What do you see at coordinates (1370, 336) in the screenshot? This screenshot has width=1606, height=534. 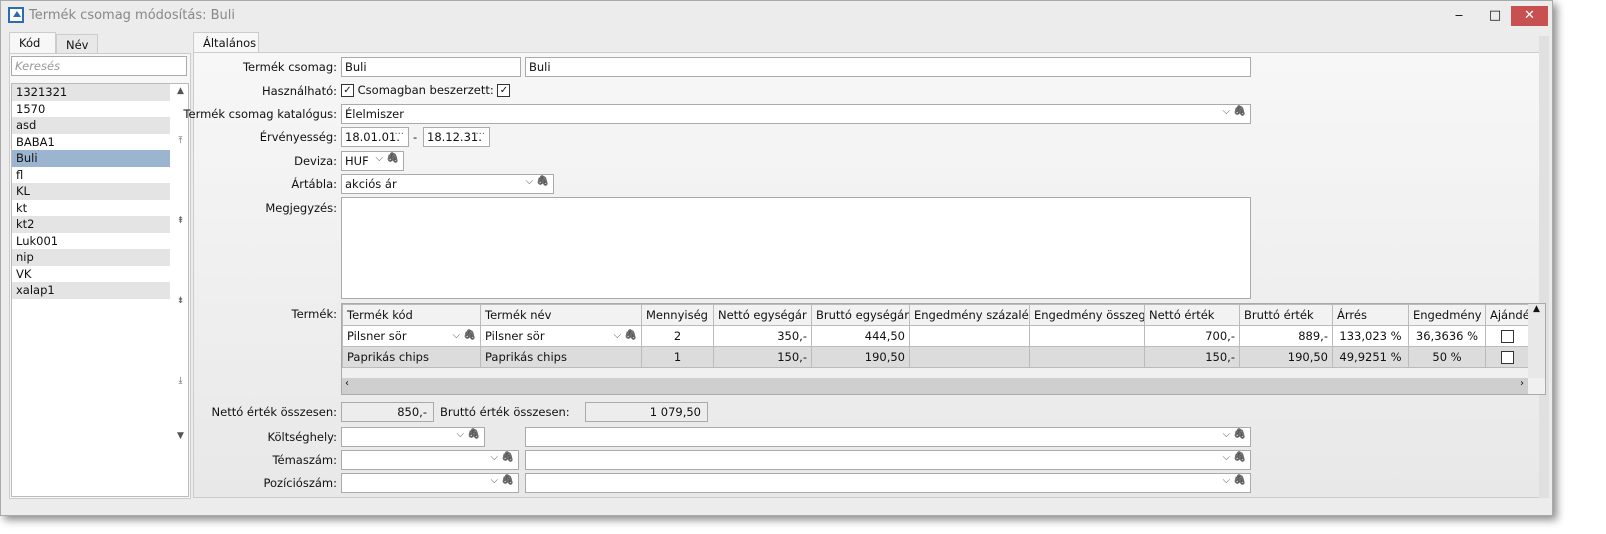 I see `cell-margin: 133,023 %` at bounding box center [1370, 336].